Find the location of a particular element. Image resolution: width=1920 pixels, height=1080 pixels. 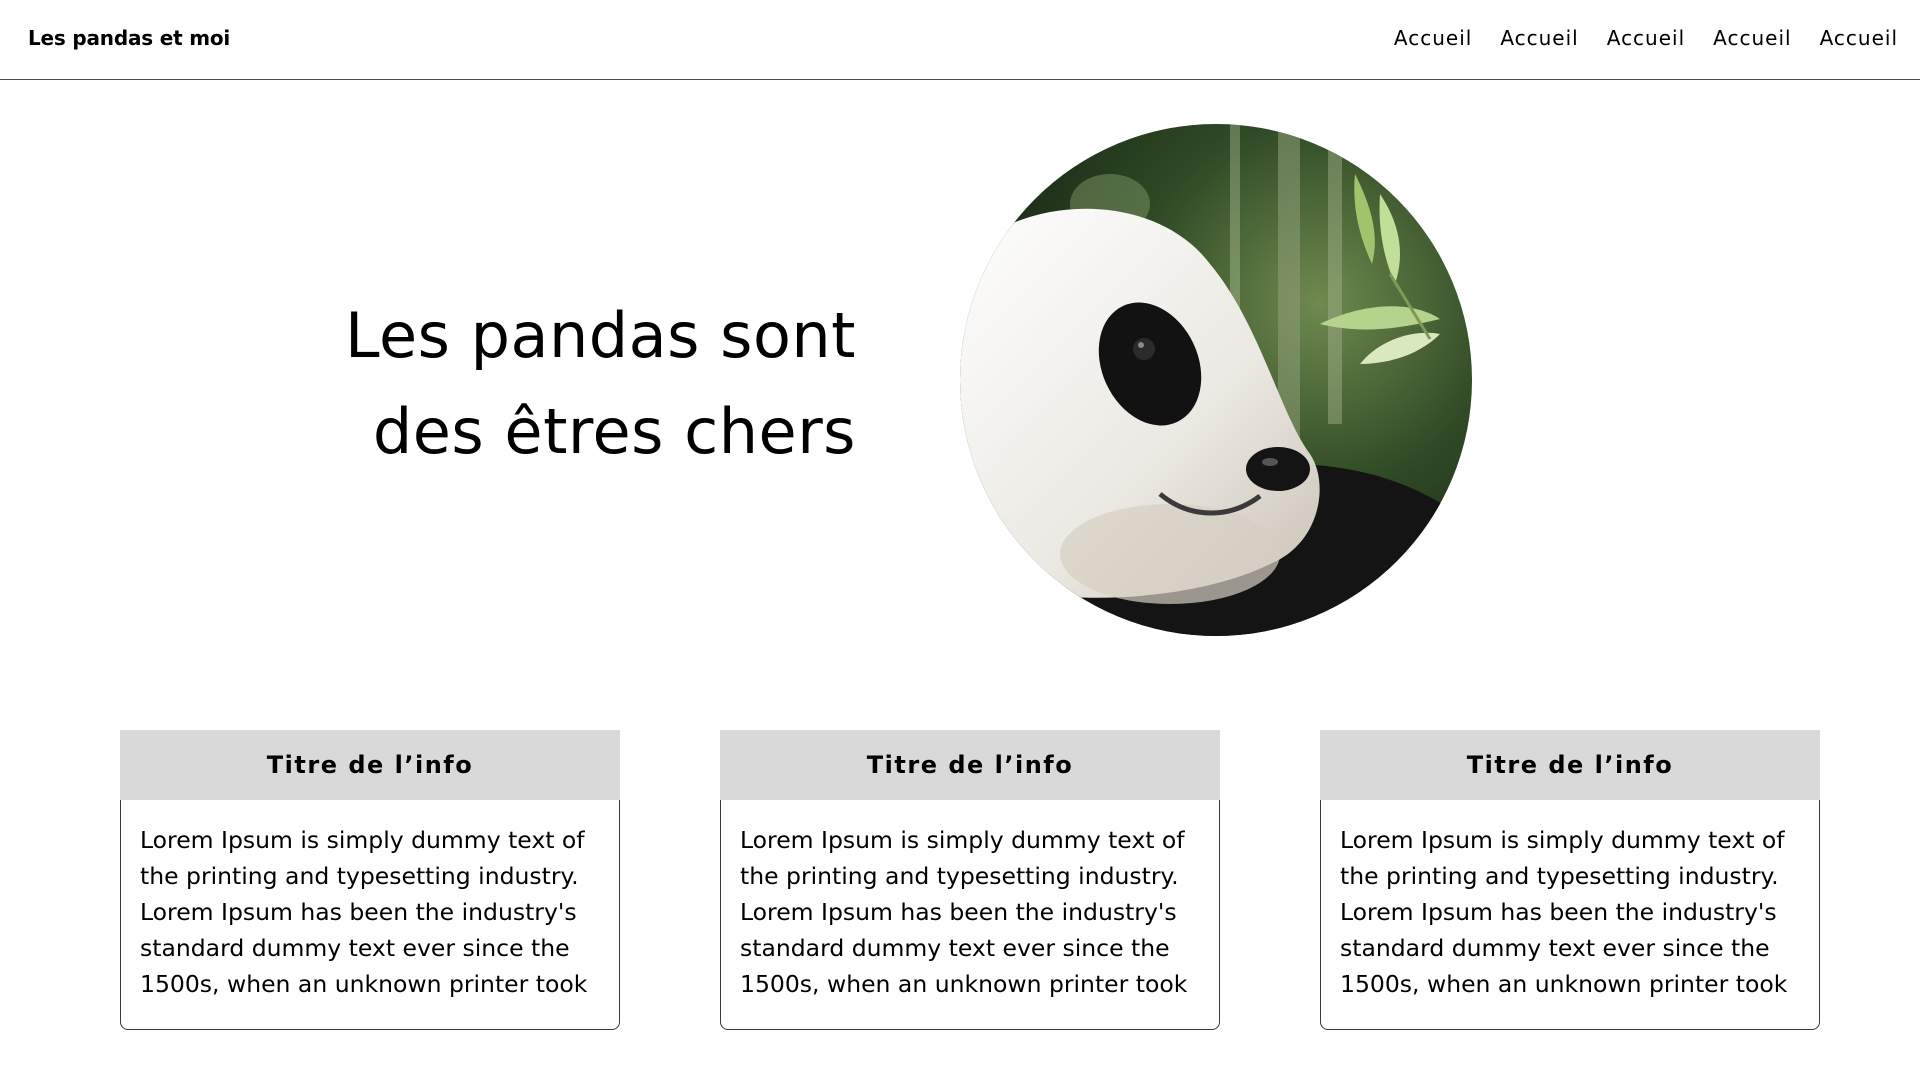

nav-link-accueil-2: Accueil is located at coordinates (1539, 38).